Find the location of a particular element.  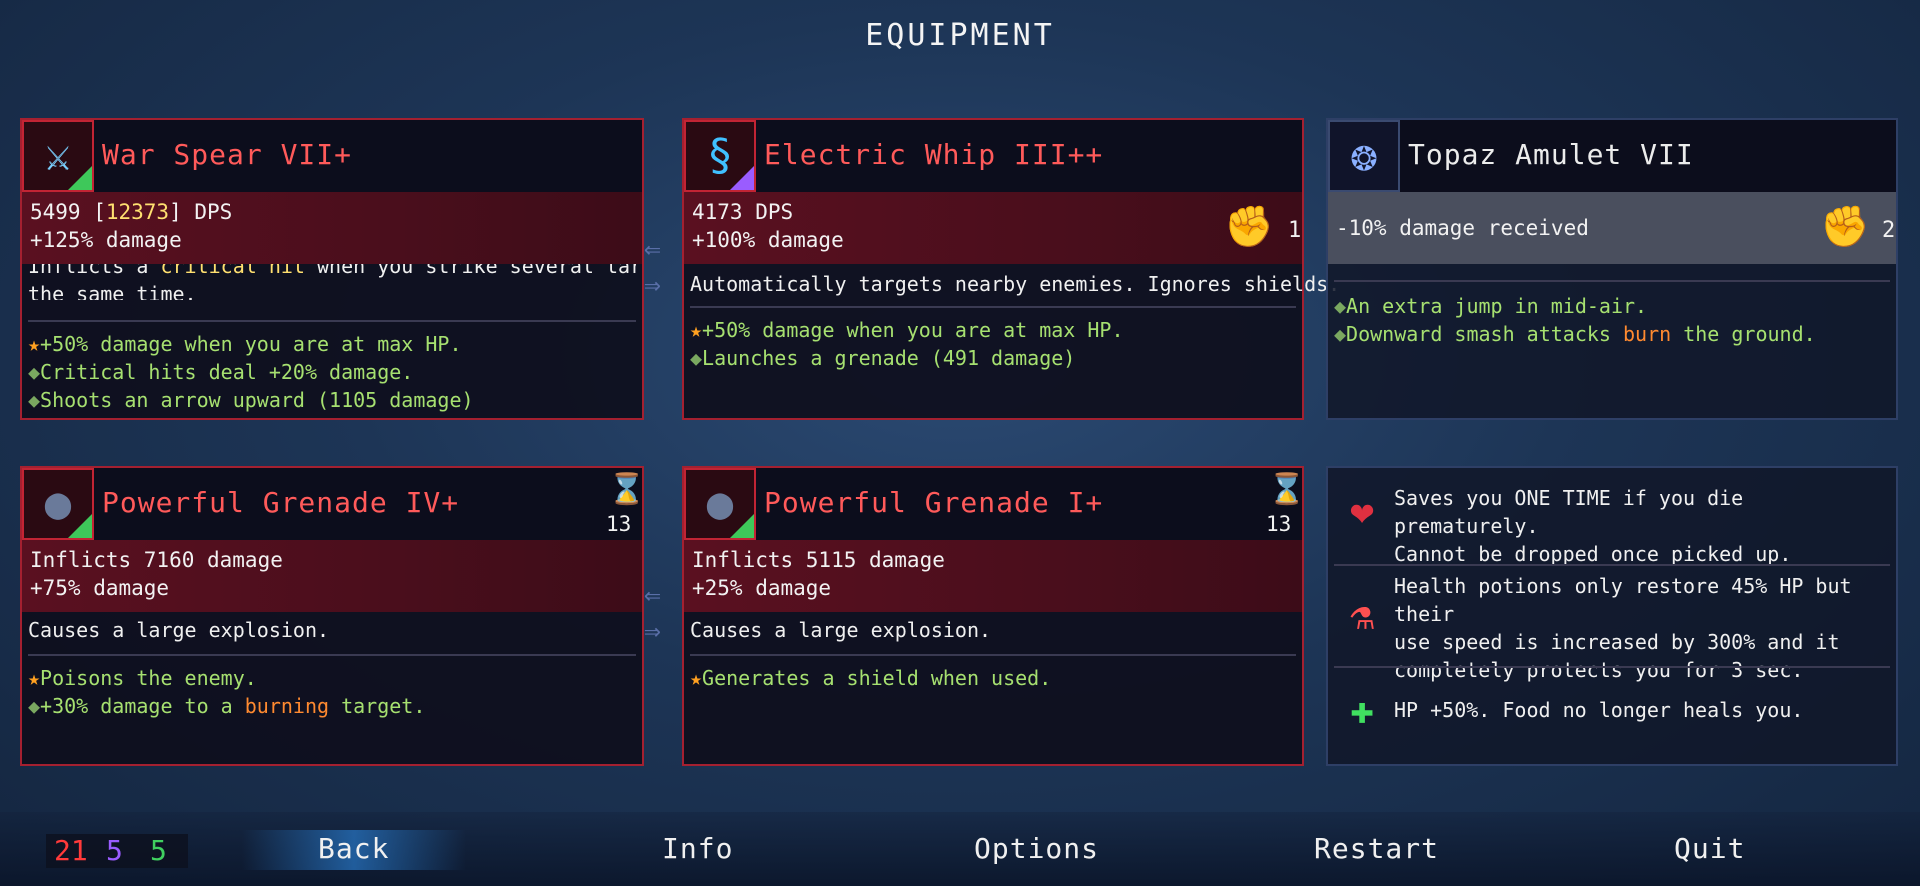

back-button: Back is located at coordinates (353, 848).